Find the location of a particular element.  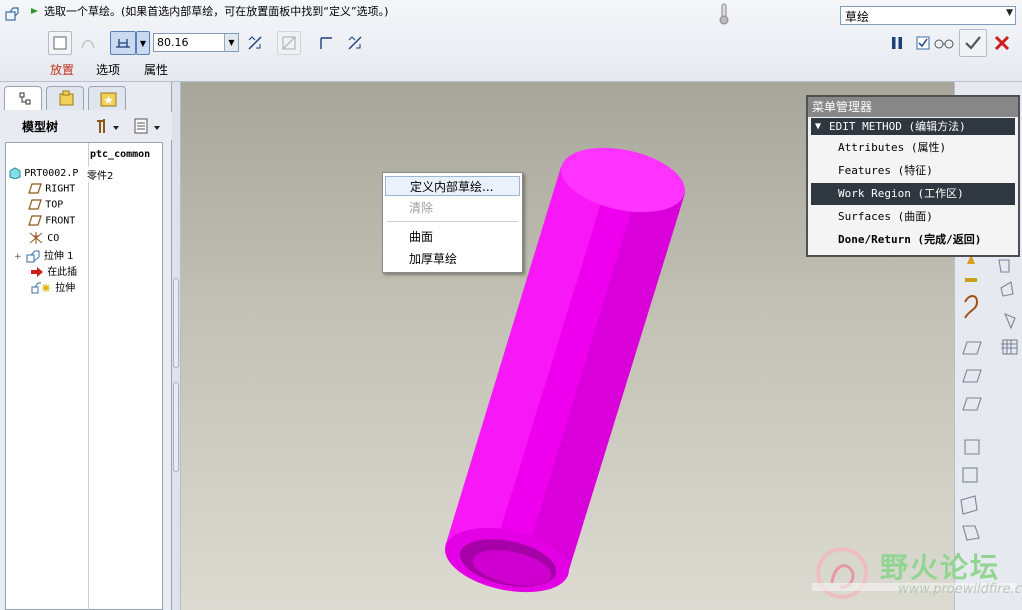

cancel-button is located at coordinates (1002, 43).